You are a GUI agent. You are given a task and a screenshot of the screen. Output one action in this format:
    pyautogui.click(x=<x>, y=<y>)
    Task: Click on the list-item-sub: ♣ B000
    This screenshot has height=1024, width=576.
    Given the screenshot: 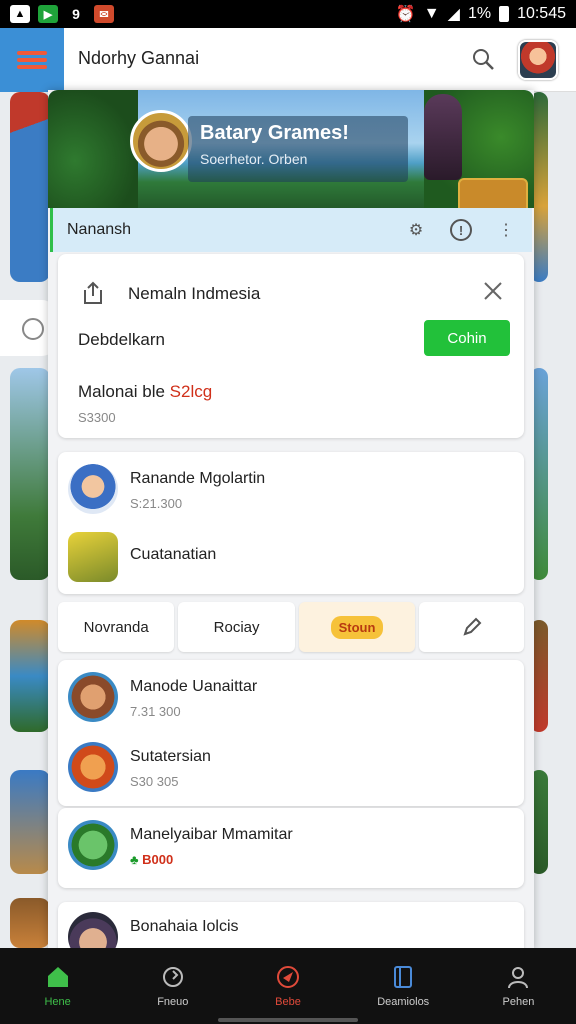 What is the action you would take?
    pyautogui.click(x=151, y=859)
    